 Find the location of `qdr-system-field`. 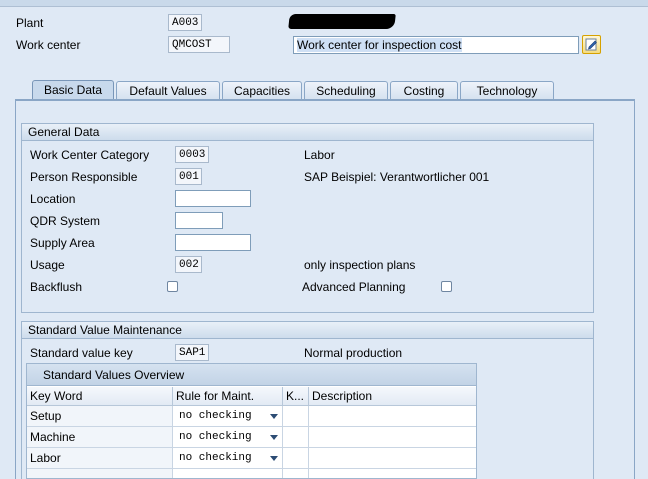

qdr-system-field is located at coordinates (199, 220).